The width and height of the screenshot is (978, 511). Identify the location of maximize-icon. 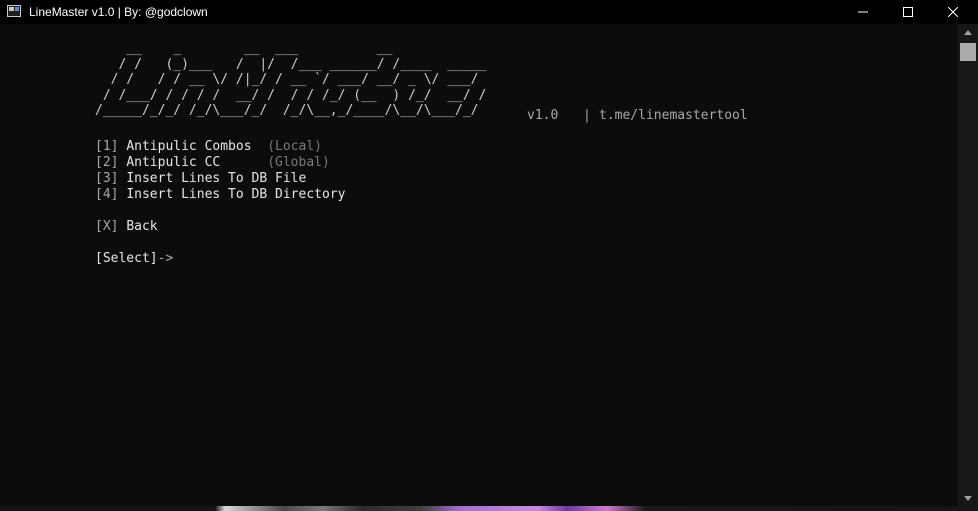
(908, 12).